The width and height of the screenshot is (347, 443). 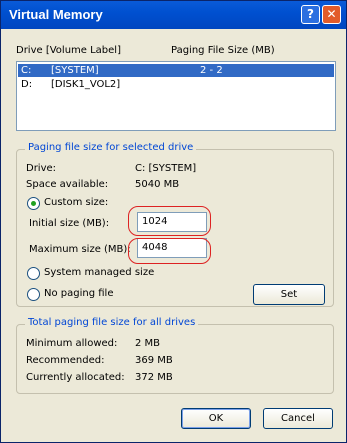 What do you see at coordinates (75, 70) in the screenshot?
I see `drive-label: [SYSTEM]` at bounding box center [75, 70].